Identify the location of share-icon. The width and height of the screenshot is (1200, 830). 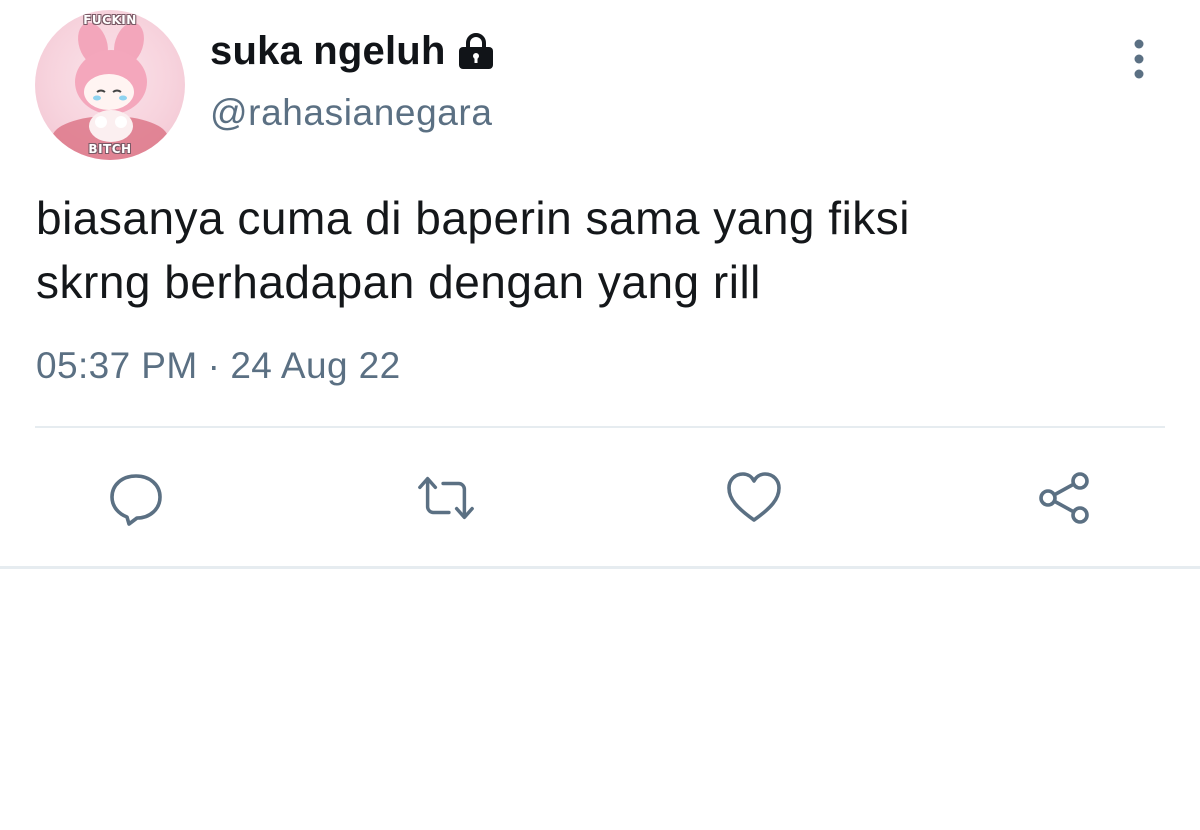
(1064, 498).